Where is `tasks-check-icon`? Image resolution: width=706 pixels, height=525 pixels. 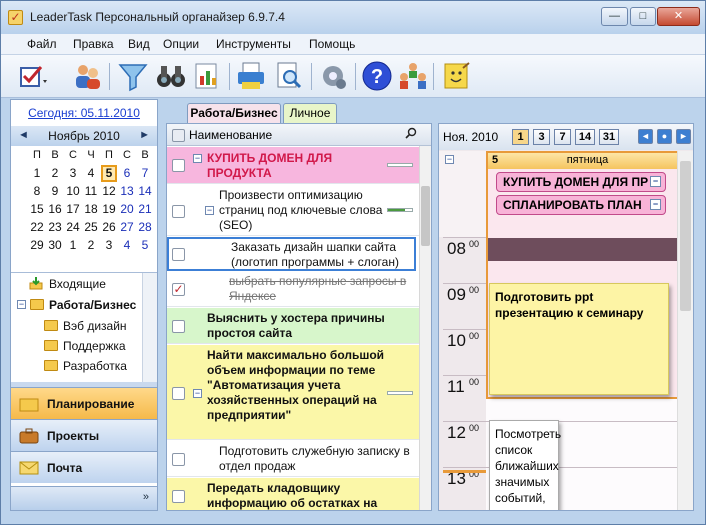
tasks-check-icon is located at coordinates (33, 76).